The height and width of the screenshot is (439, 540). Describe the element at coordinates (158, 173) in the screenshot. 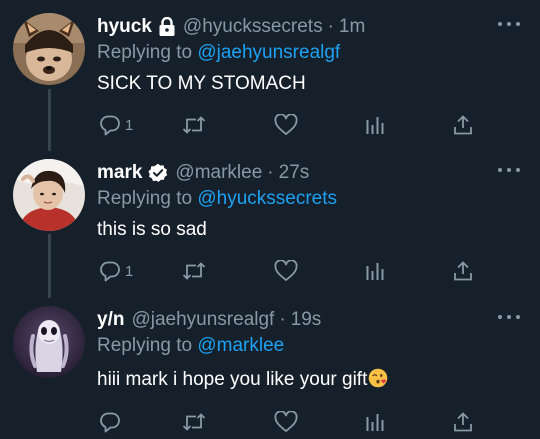

I see `verified-icon` at that location.